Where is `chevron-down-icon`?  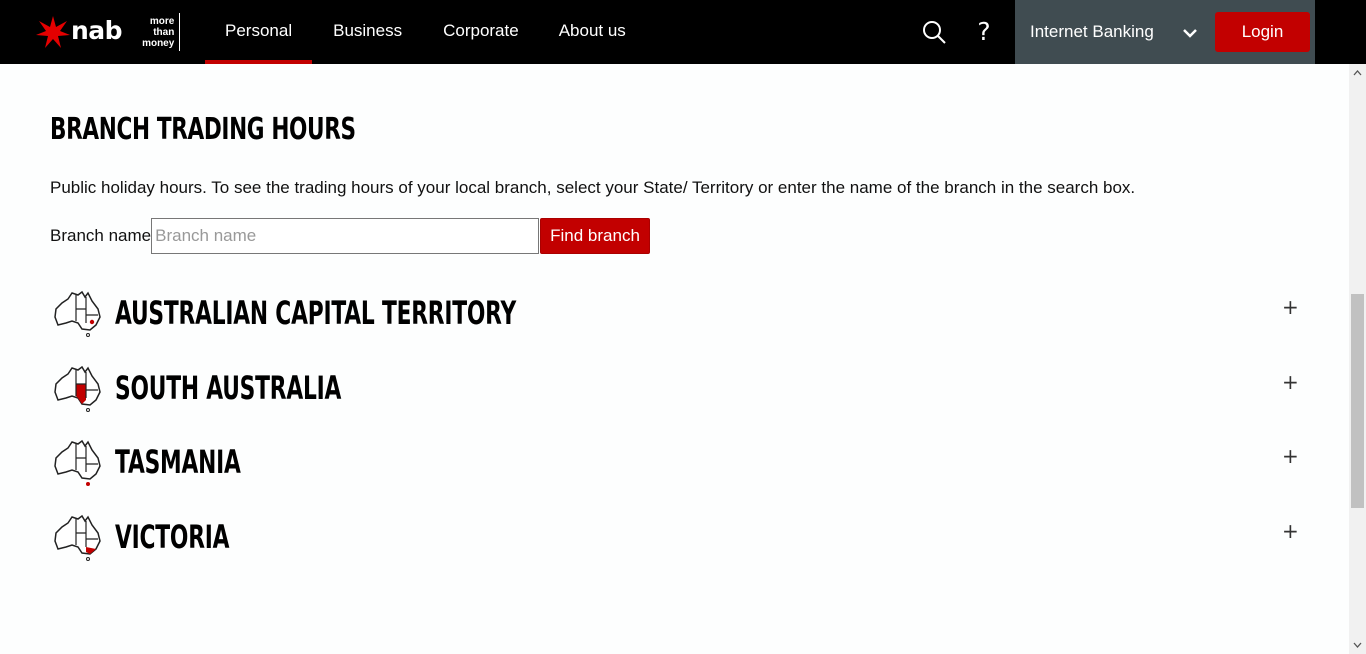
chevron-down-icon is located at coordinates (1190, 33).